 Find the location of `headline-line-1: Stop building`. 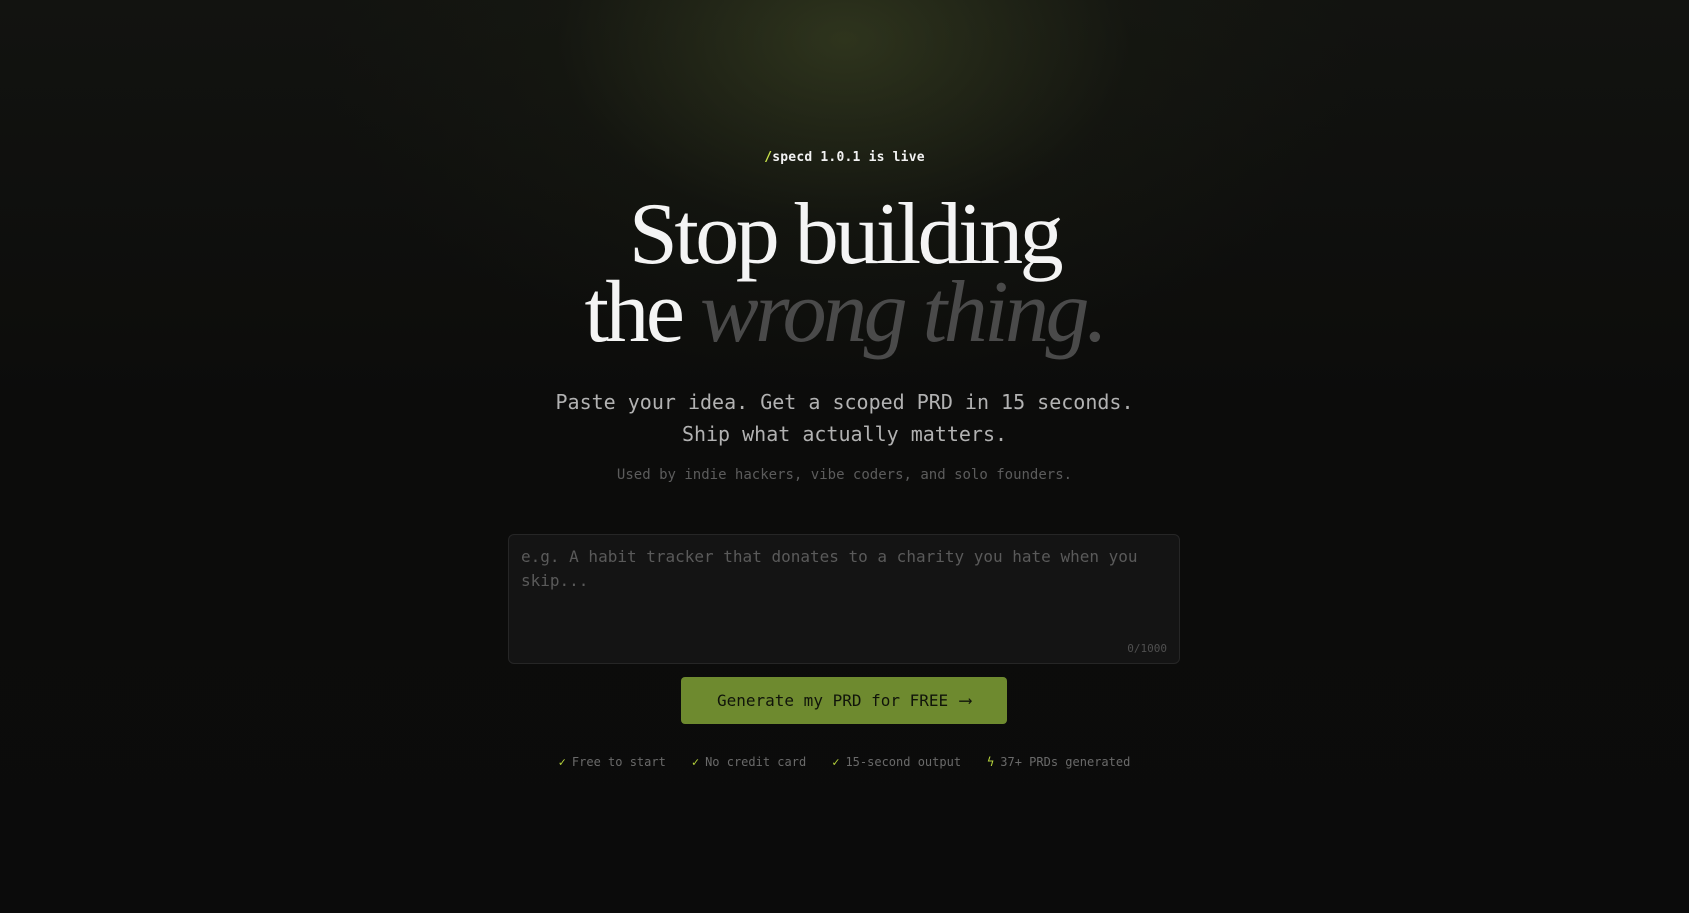

headline-line-1: Stop building is located at coordinates (846, 234).